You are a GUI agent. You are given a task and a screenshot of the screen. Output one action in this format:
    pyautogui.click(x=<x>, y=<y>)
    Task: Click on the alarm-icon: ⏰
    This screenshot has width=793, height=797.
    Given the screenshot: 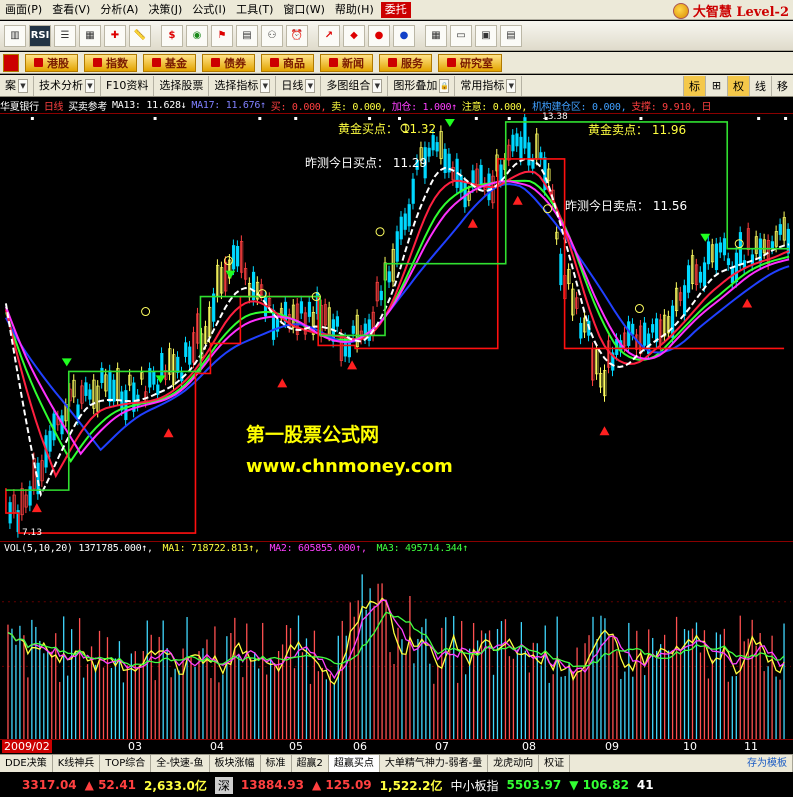 What is the action you would take?
    pyautogui.click(x=297, y=35)
    